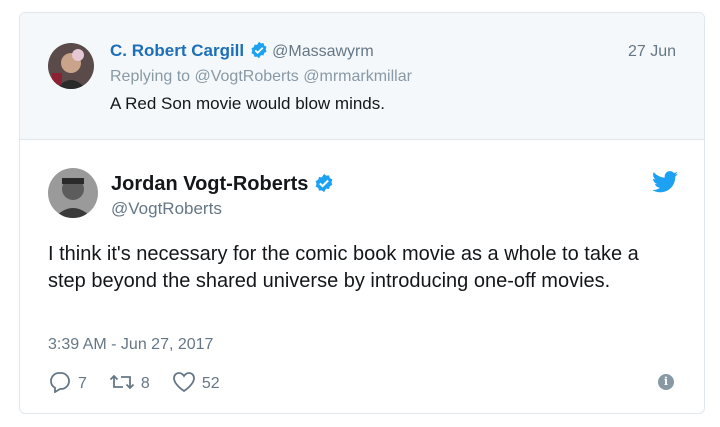  I want to click on retweet-button: 8, so click(129, 384).